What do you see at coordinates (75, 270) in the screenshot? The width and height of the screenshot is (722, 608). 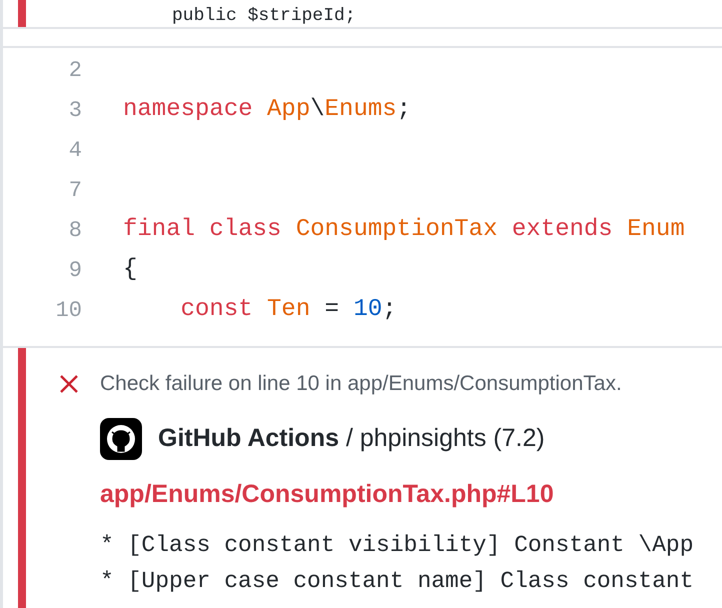 I see `line-number: 9` at bounding box center [75, 270].